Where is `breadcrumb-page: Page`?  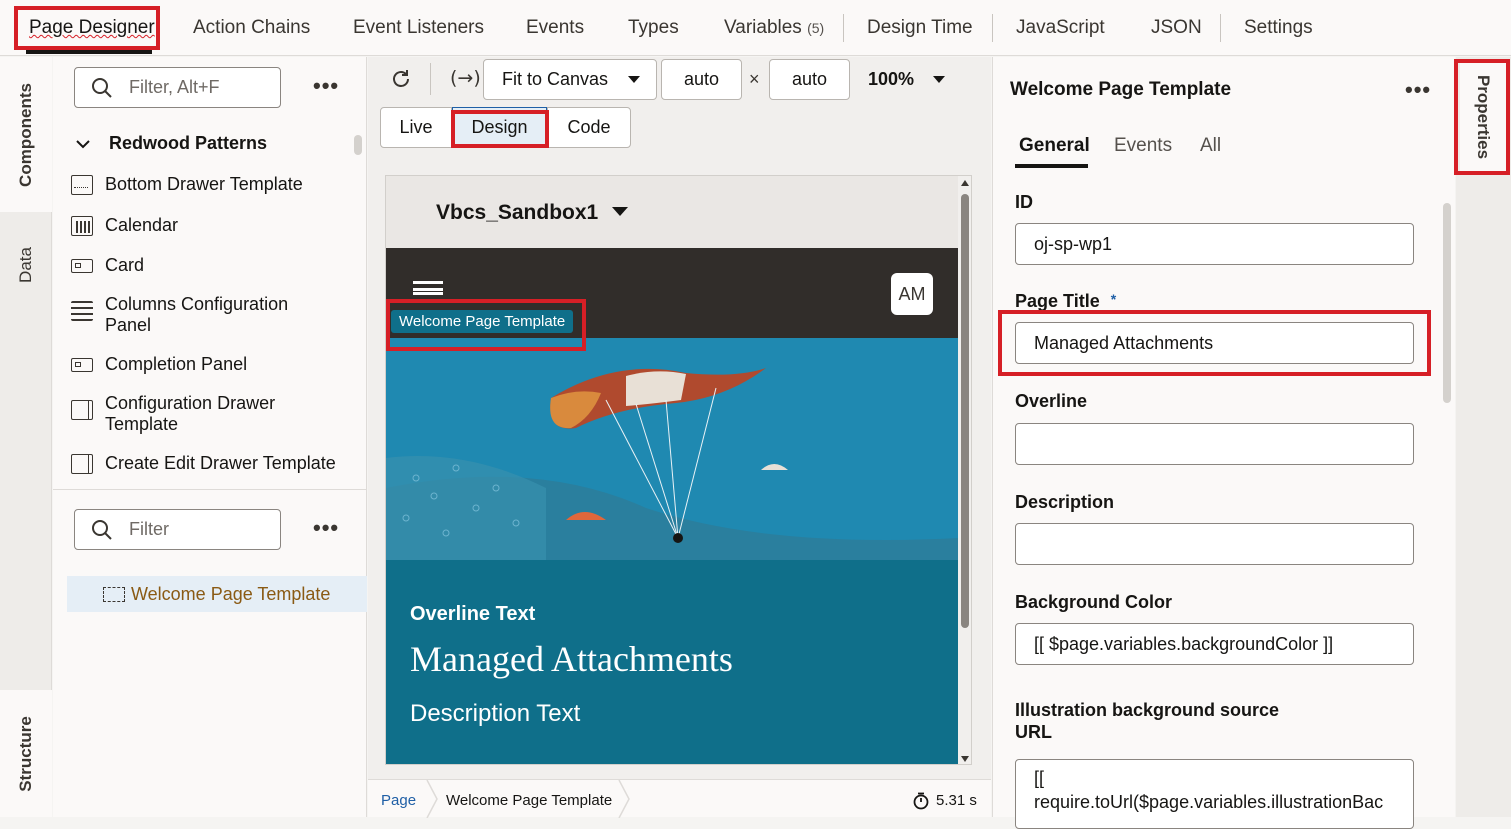 breadcrumb-page: Page is located at coordinates (398, 800).